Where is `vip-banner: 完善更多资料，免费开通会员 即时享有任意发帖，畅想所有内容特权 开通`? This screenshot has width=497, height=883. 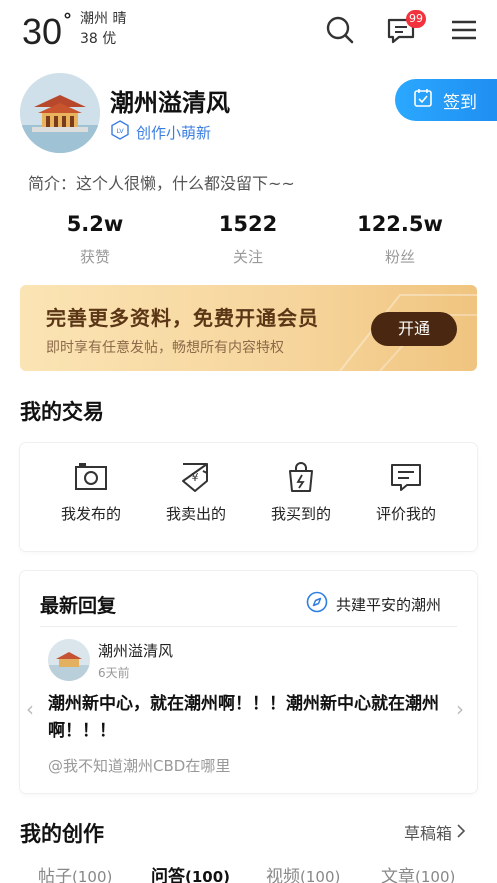
vip-banner: 完善更多资料，免费开通会员 即时享有任意发帖，畅想所有内容特权 开通 is located at coordinates (248, 328).